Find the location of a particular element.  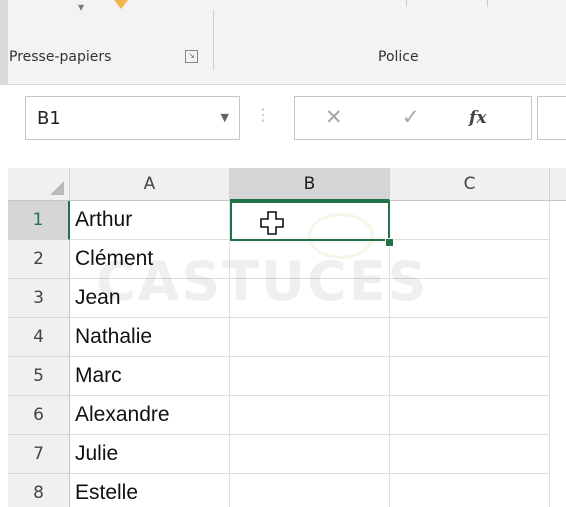

column-header-next is located at coordinates (558, 184).